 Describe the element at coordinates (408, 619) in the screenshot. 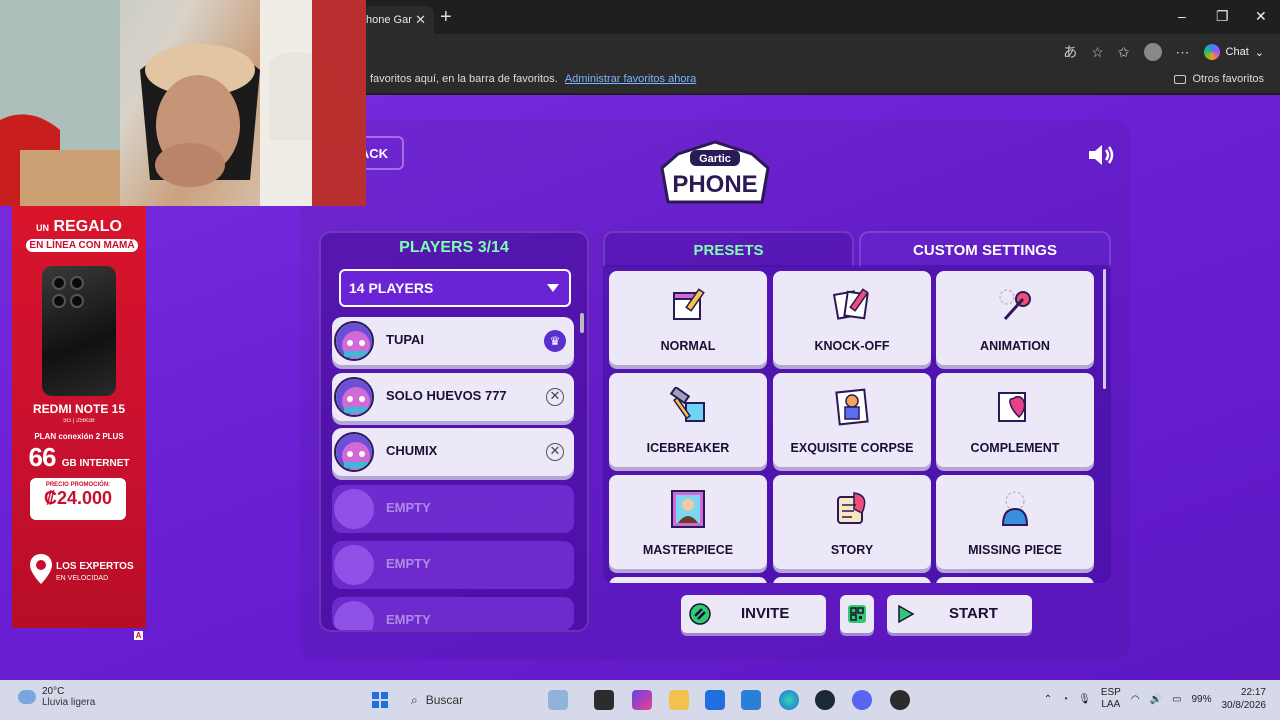

I see `empty-label: EMPTY` at that location.